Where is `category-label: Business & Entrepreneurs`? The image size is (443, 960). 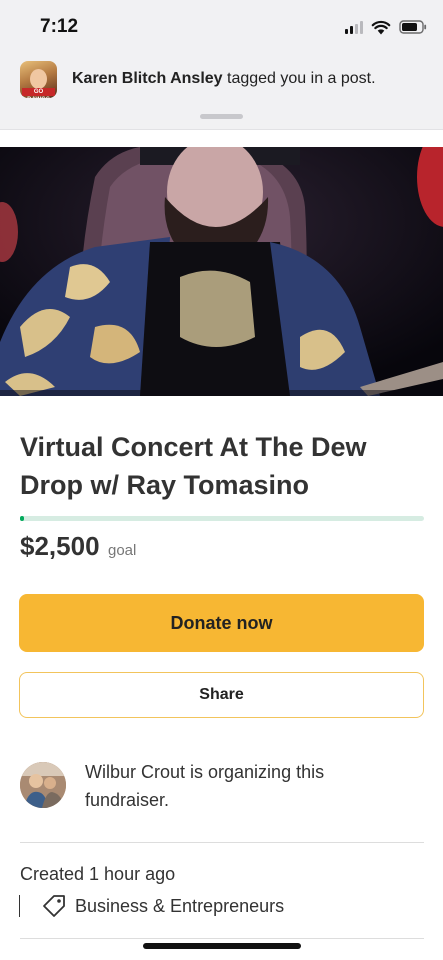 category-label: Business & Entrepreneurs is located at coordinates (180, 905).